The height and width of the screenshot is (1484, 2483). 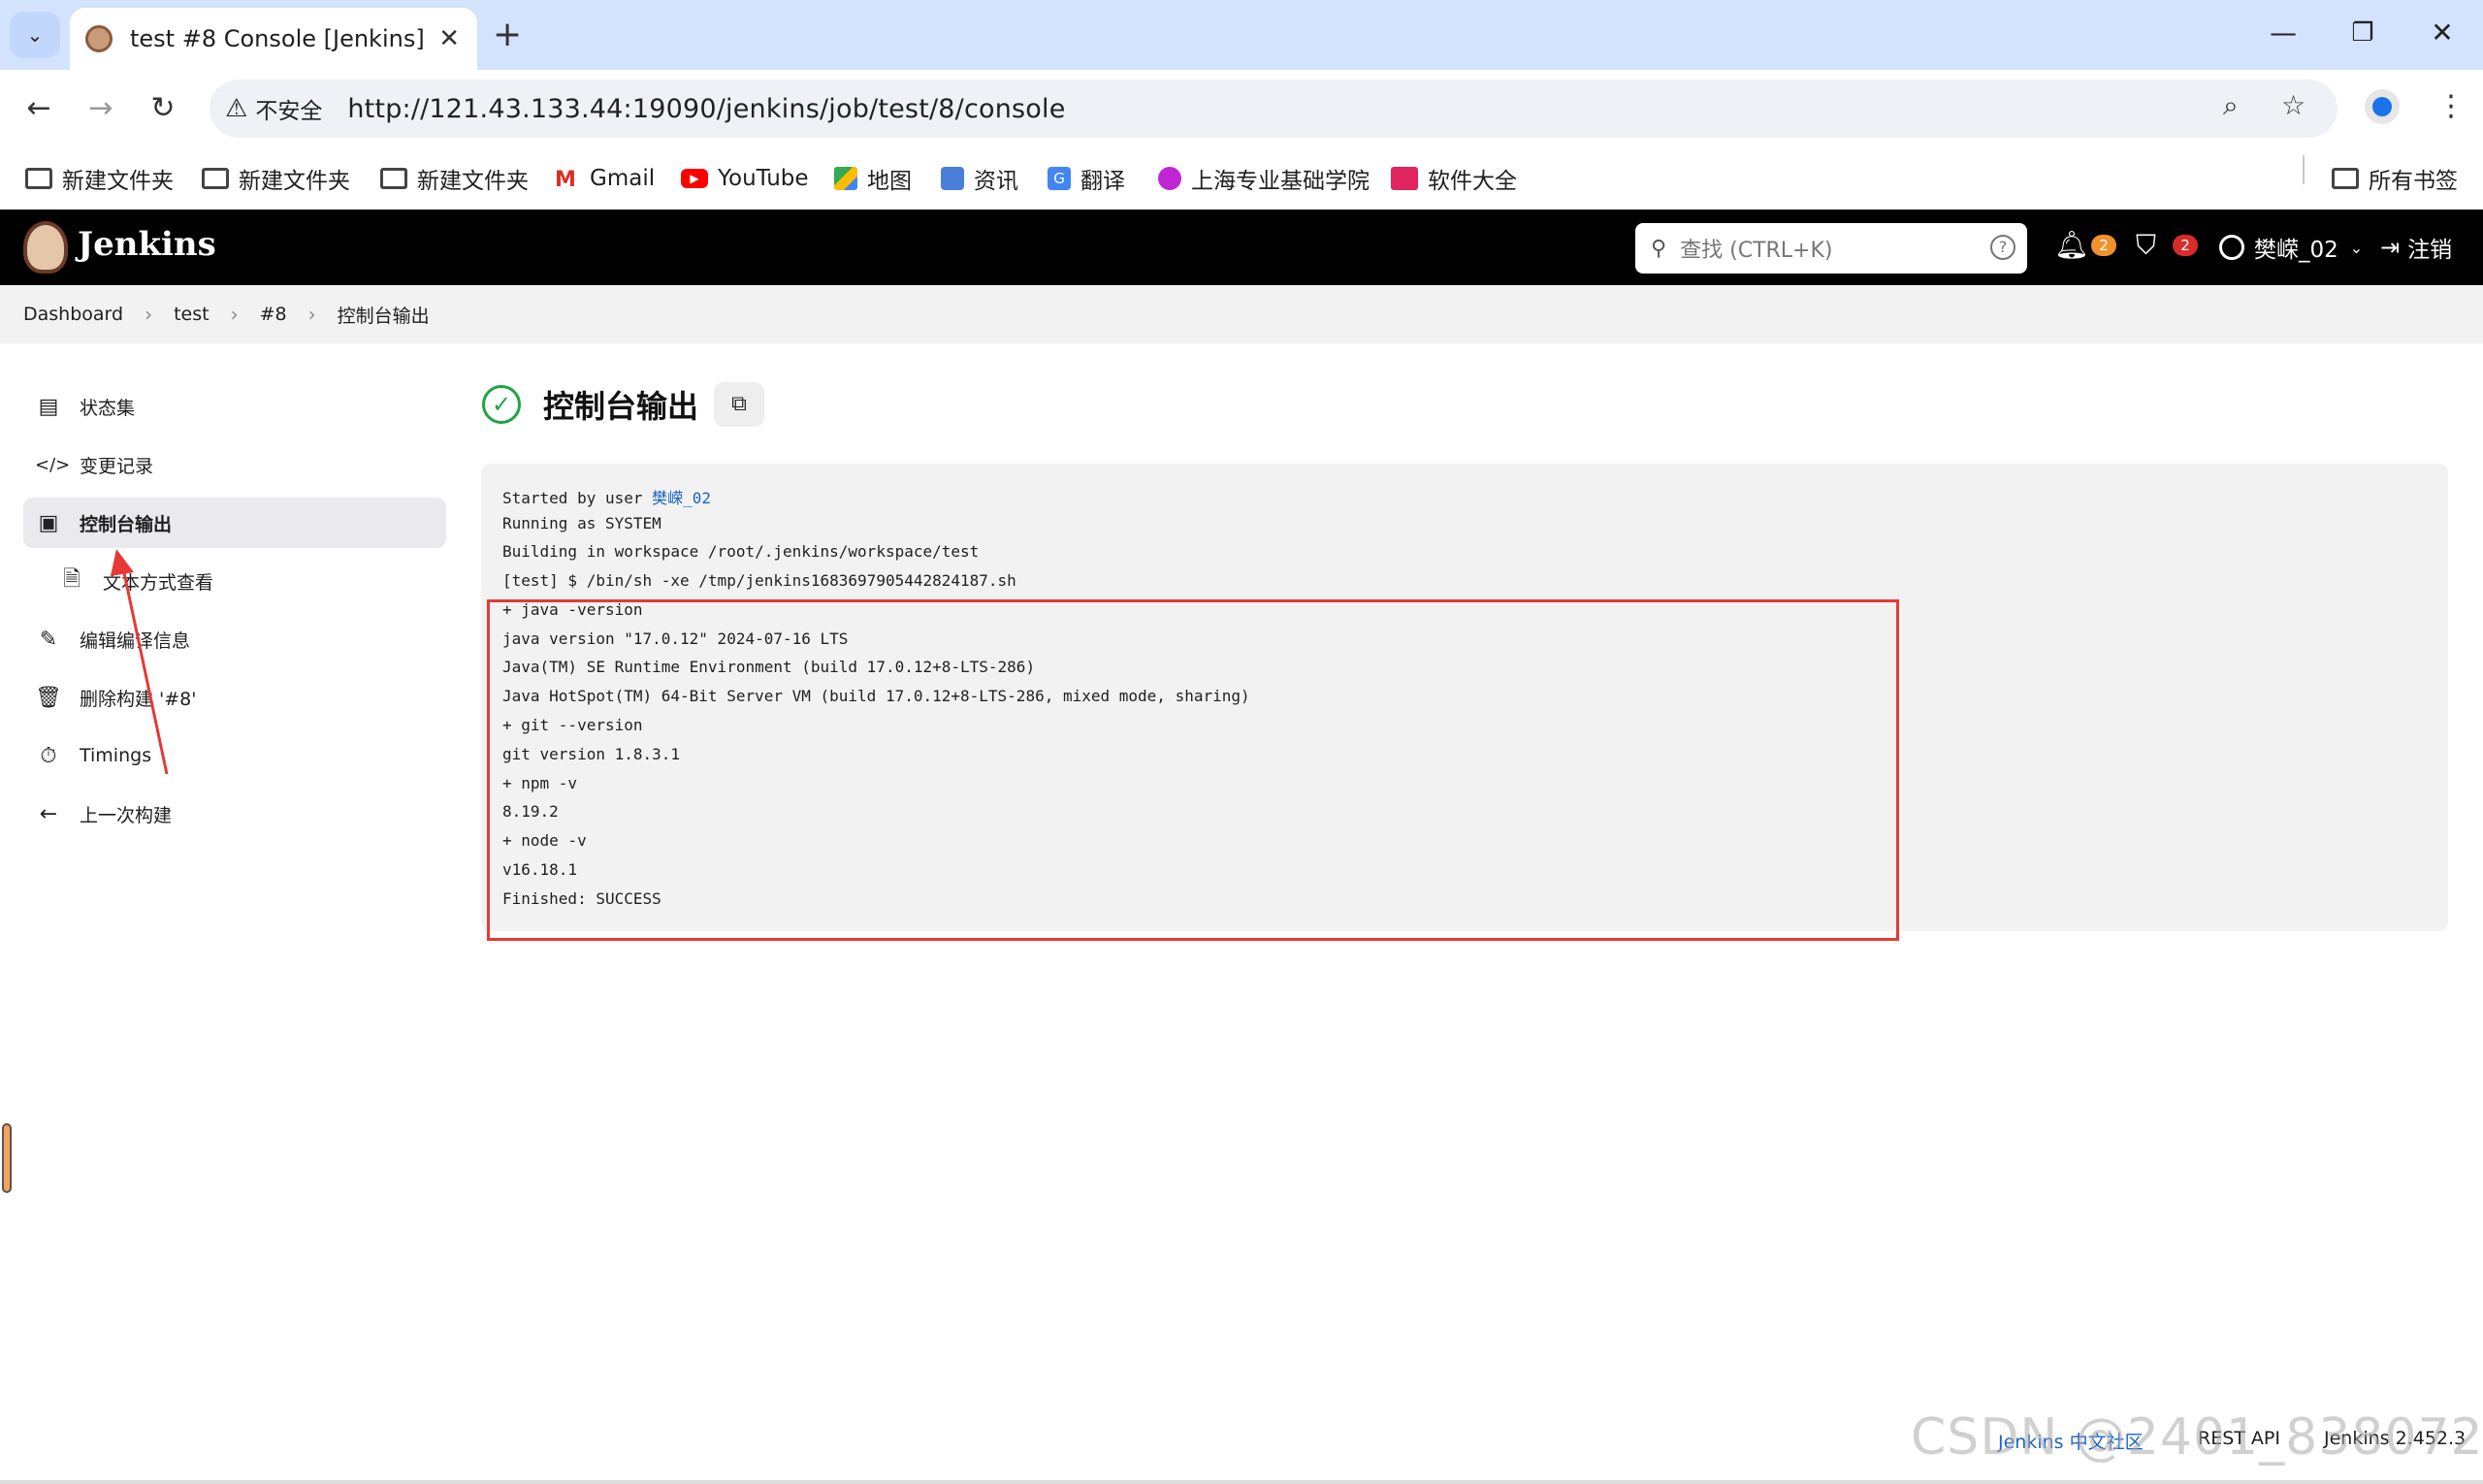 I want to click on bookmark-news: 资讯, so click(x=980, y=178).